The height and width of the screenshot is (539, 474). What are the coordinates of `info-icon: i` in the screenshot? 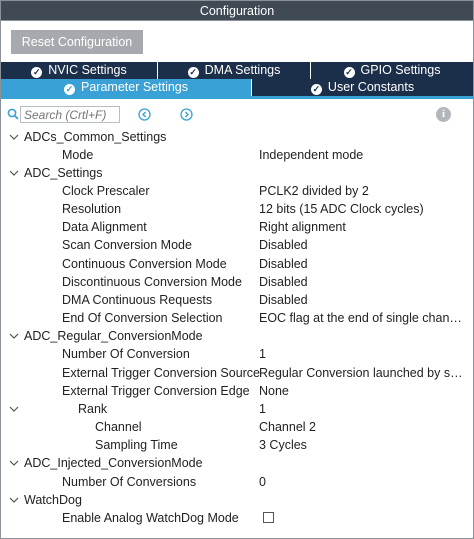 It's located at (443, 114).